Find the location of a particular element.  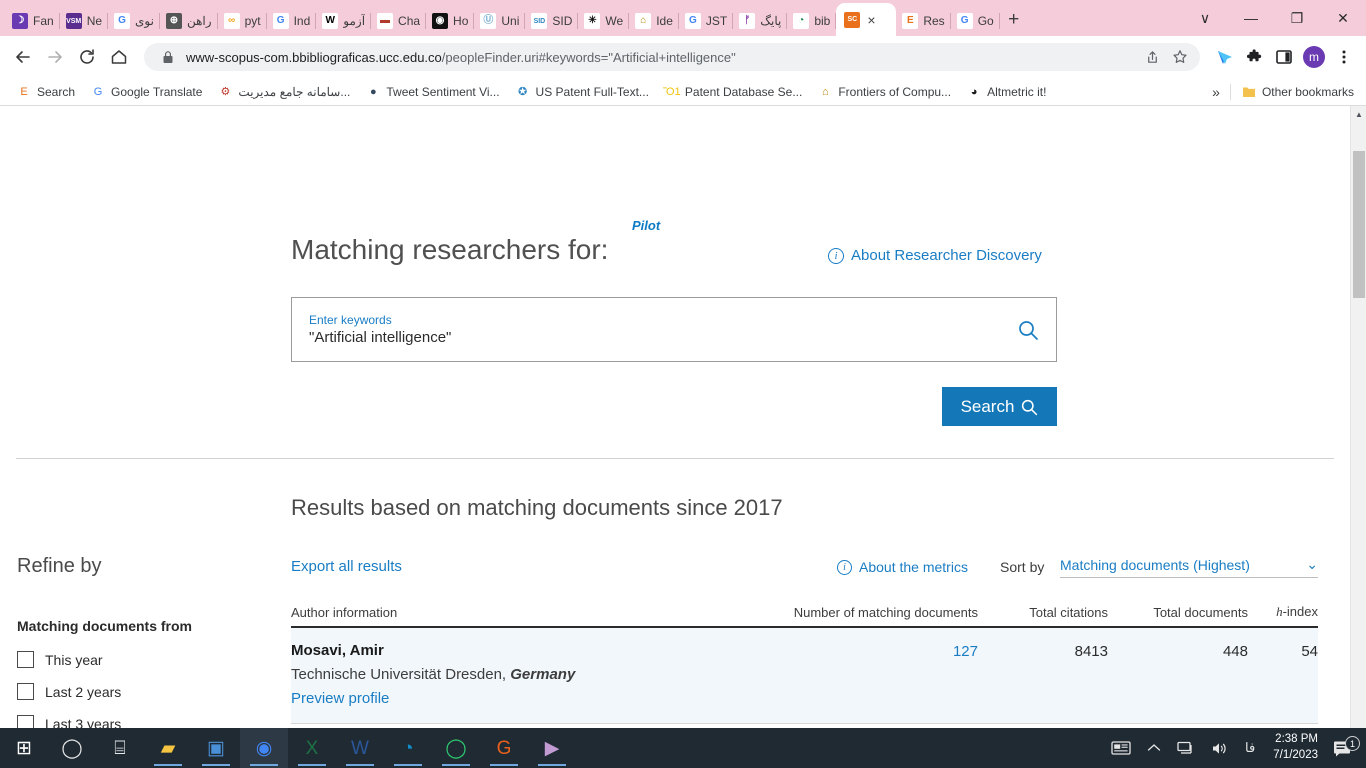

scrollbar-thumb is located at coordinates (1359, 224).